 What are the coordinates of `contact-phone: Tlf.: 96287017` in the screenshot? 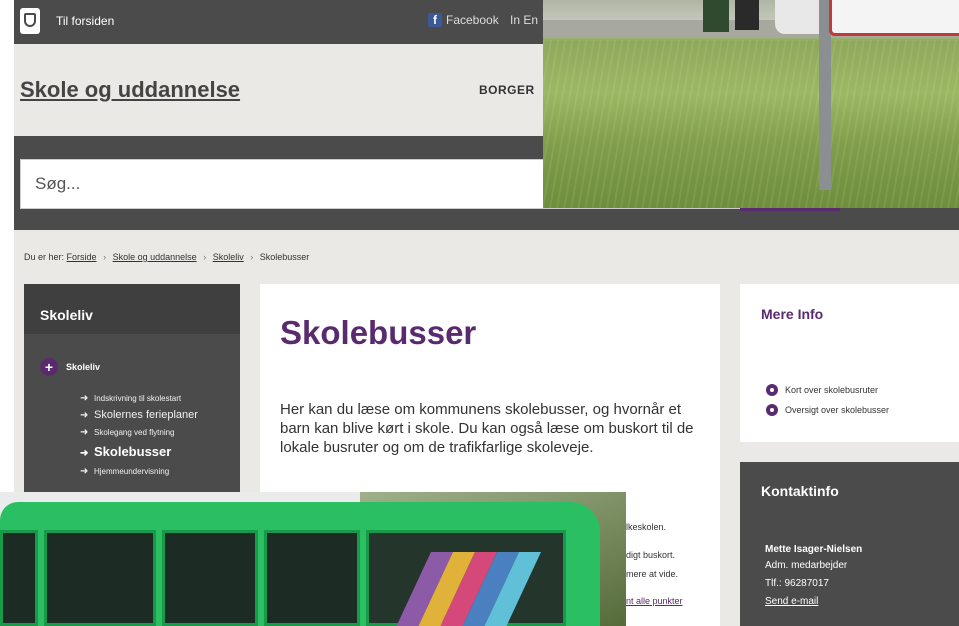 It's located at (797, 583).